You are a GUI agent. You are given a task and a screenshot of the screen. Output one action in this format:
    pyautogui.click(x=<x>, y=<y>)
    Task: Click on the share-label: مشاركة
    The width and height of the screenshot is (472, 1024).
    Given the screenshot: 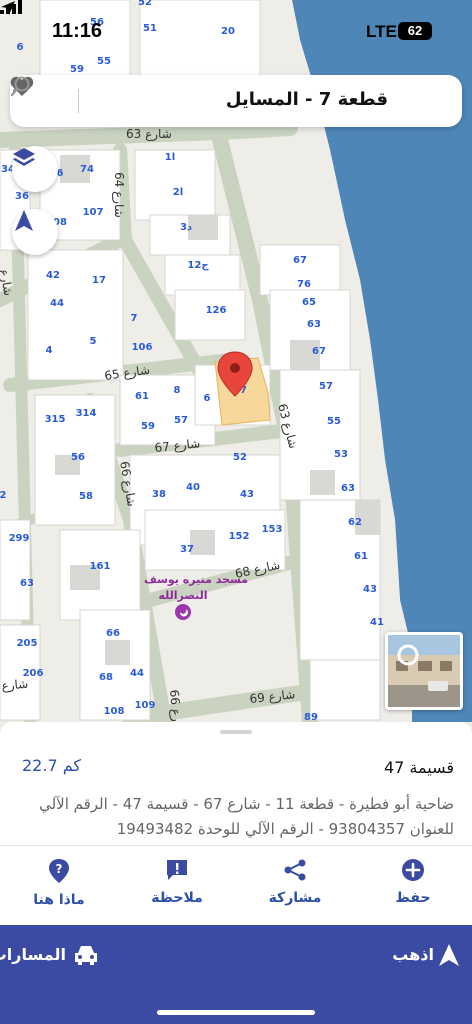 What is the action you would take?
    pyautogui.click(x=295, y=898)
    